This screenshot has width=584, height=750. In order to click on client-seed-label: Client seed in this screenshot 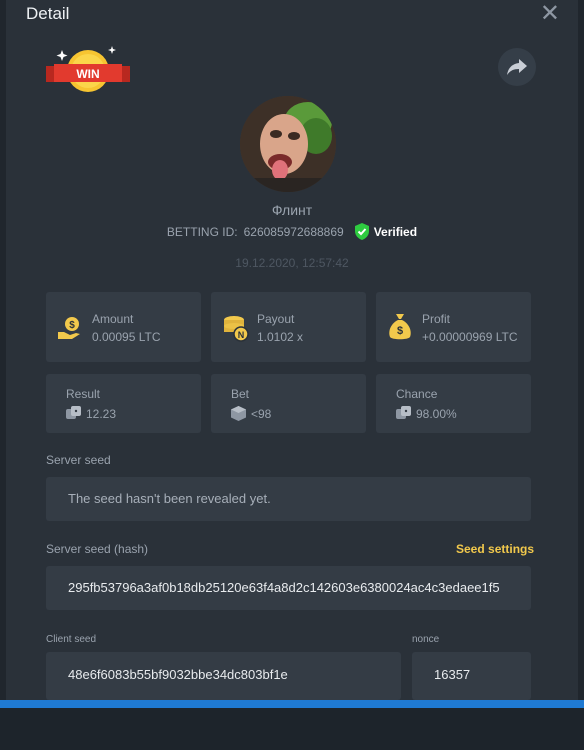, I will do `click(71, 639)`.